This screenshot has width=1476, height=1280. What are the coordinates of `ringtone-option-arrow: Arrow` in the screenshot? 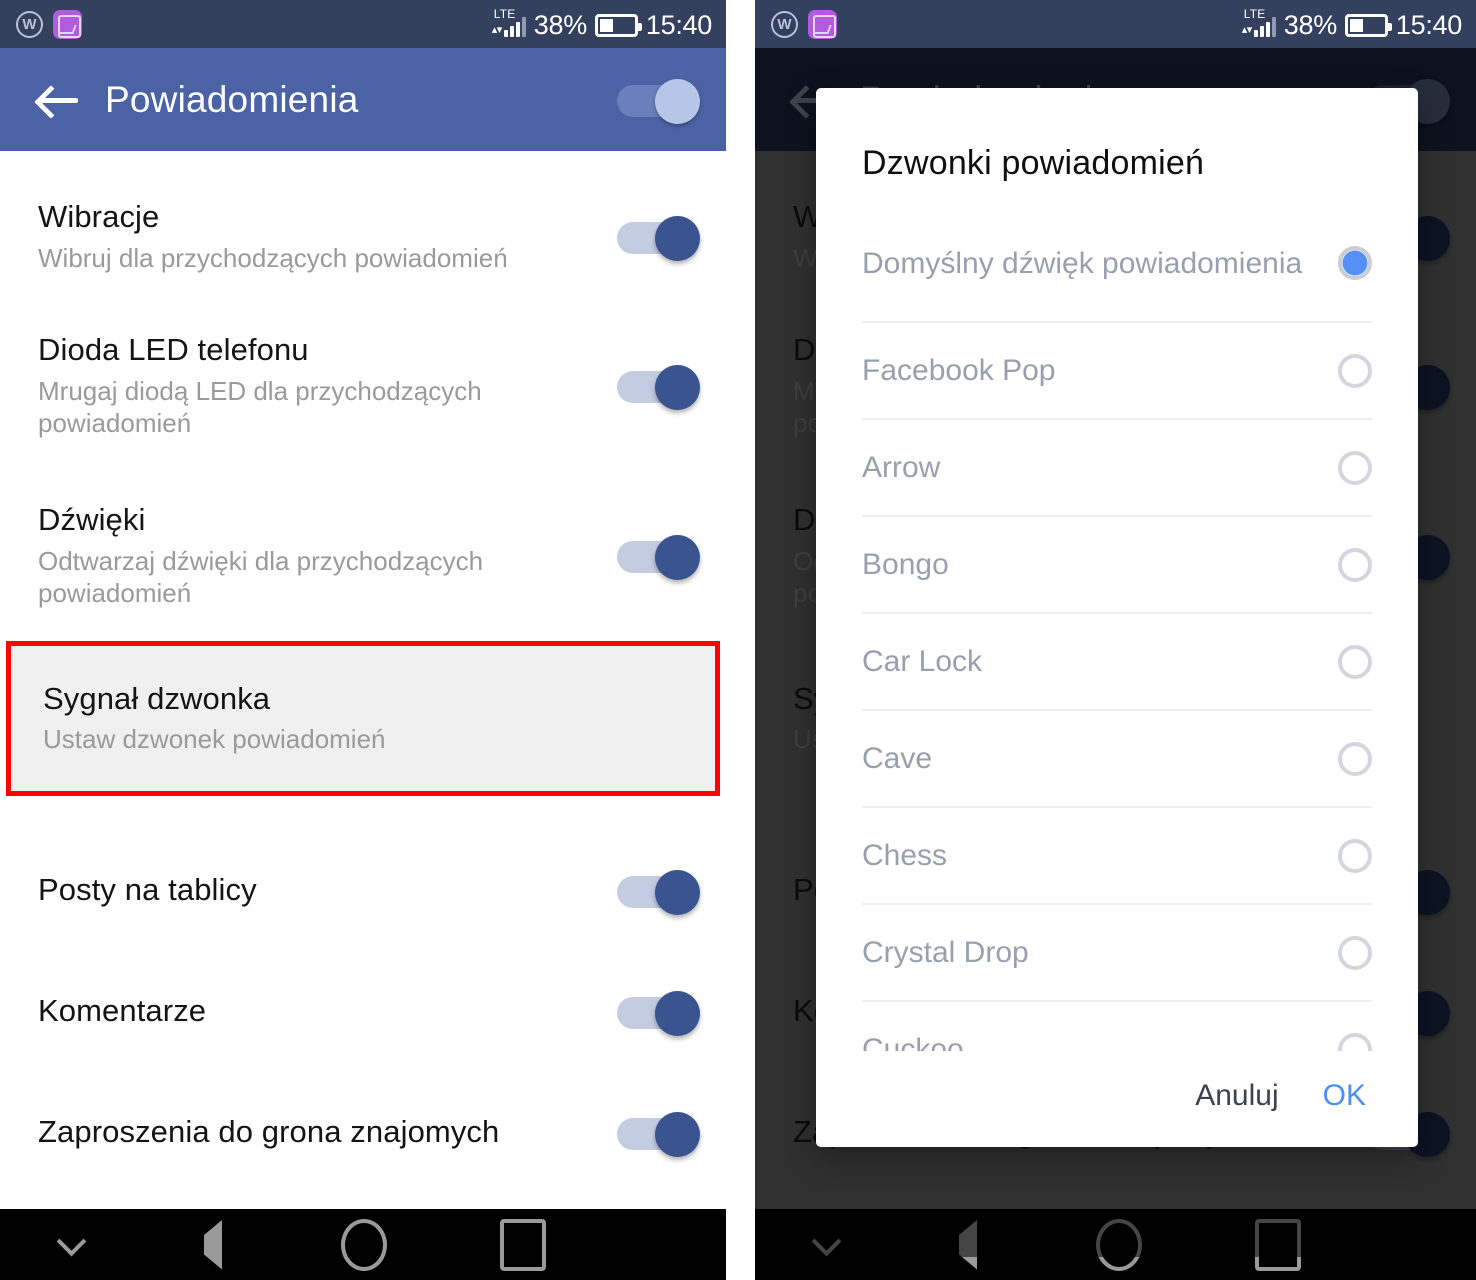 It's located at (1117, 468).